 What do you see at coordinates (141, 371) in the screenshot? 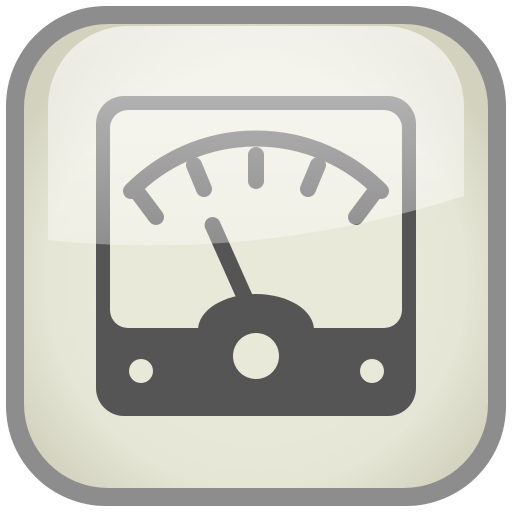
I see `screw-hole-left` at bounding box center [141, 371].